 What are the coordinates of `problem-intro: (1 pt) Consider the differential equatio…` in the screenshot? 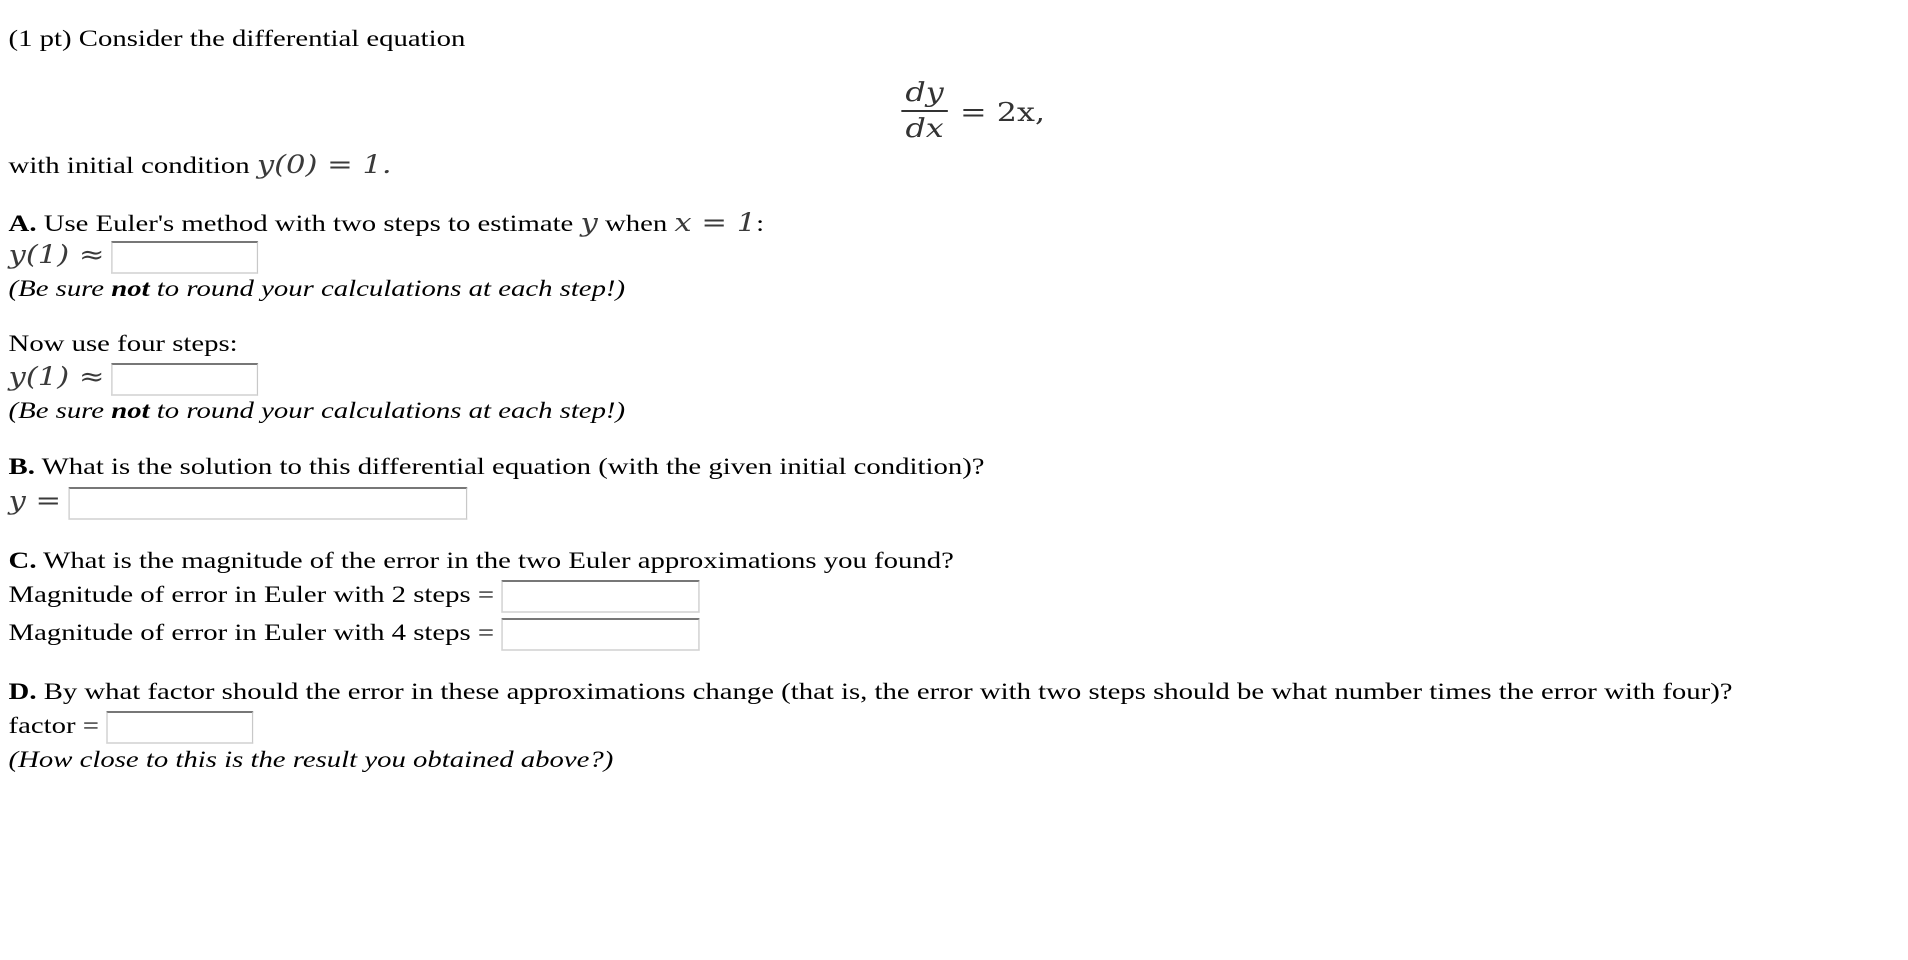 It's located at (237, 39).